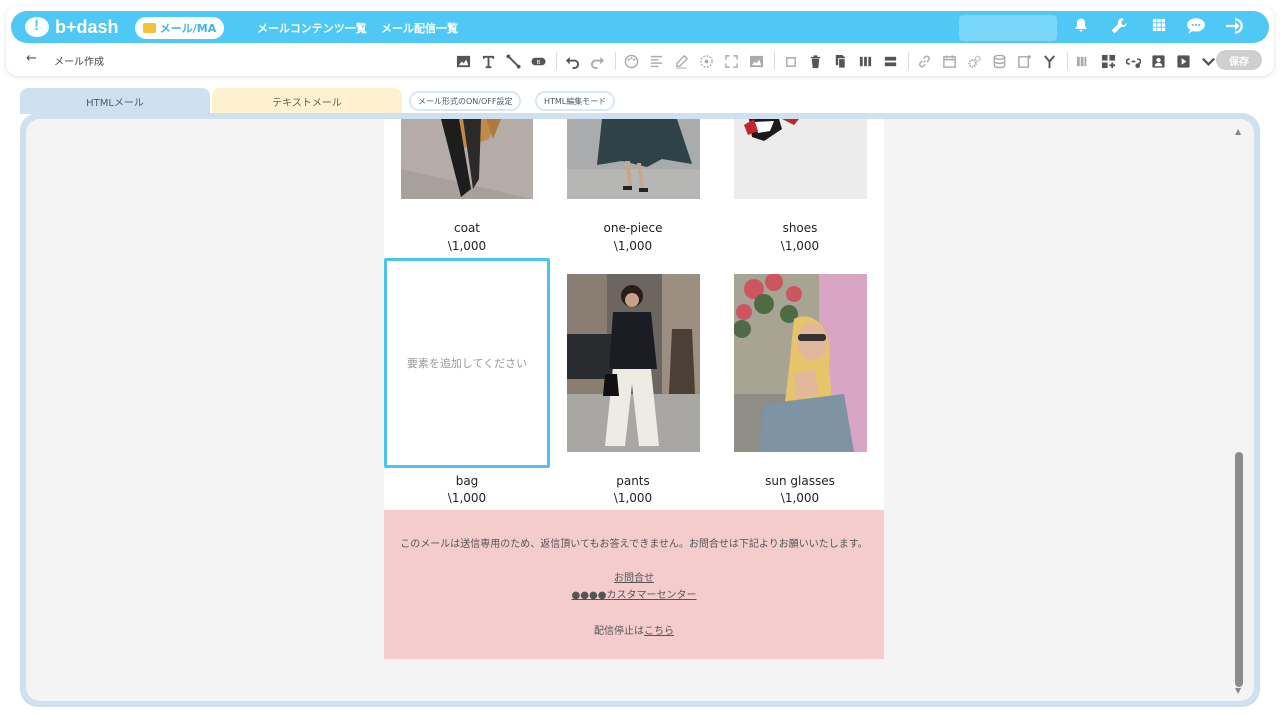 This screenshot has height=720, width=1280. What do you see at coordinates (1133, 61) in the screenshot?
I see `link-settings-icon` at bounding box center [1133, 61].